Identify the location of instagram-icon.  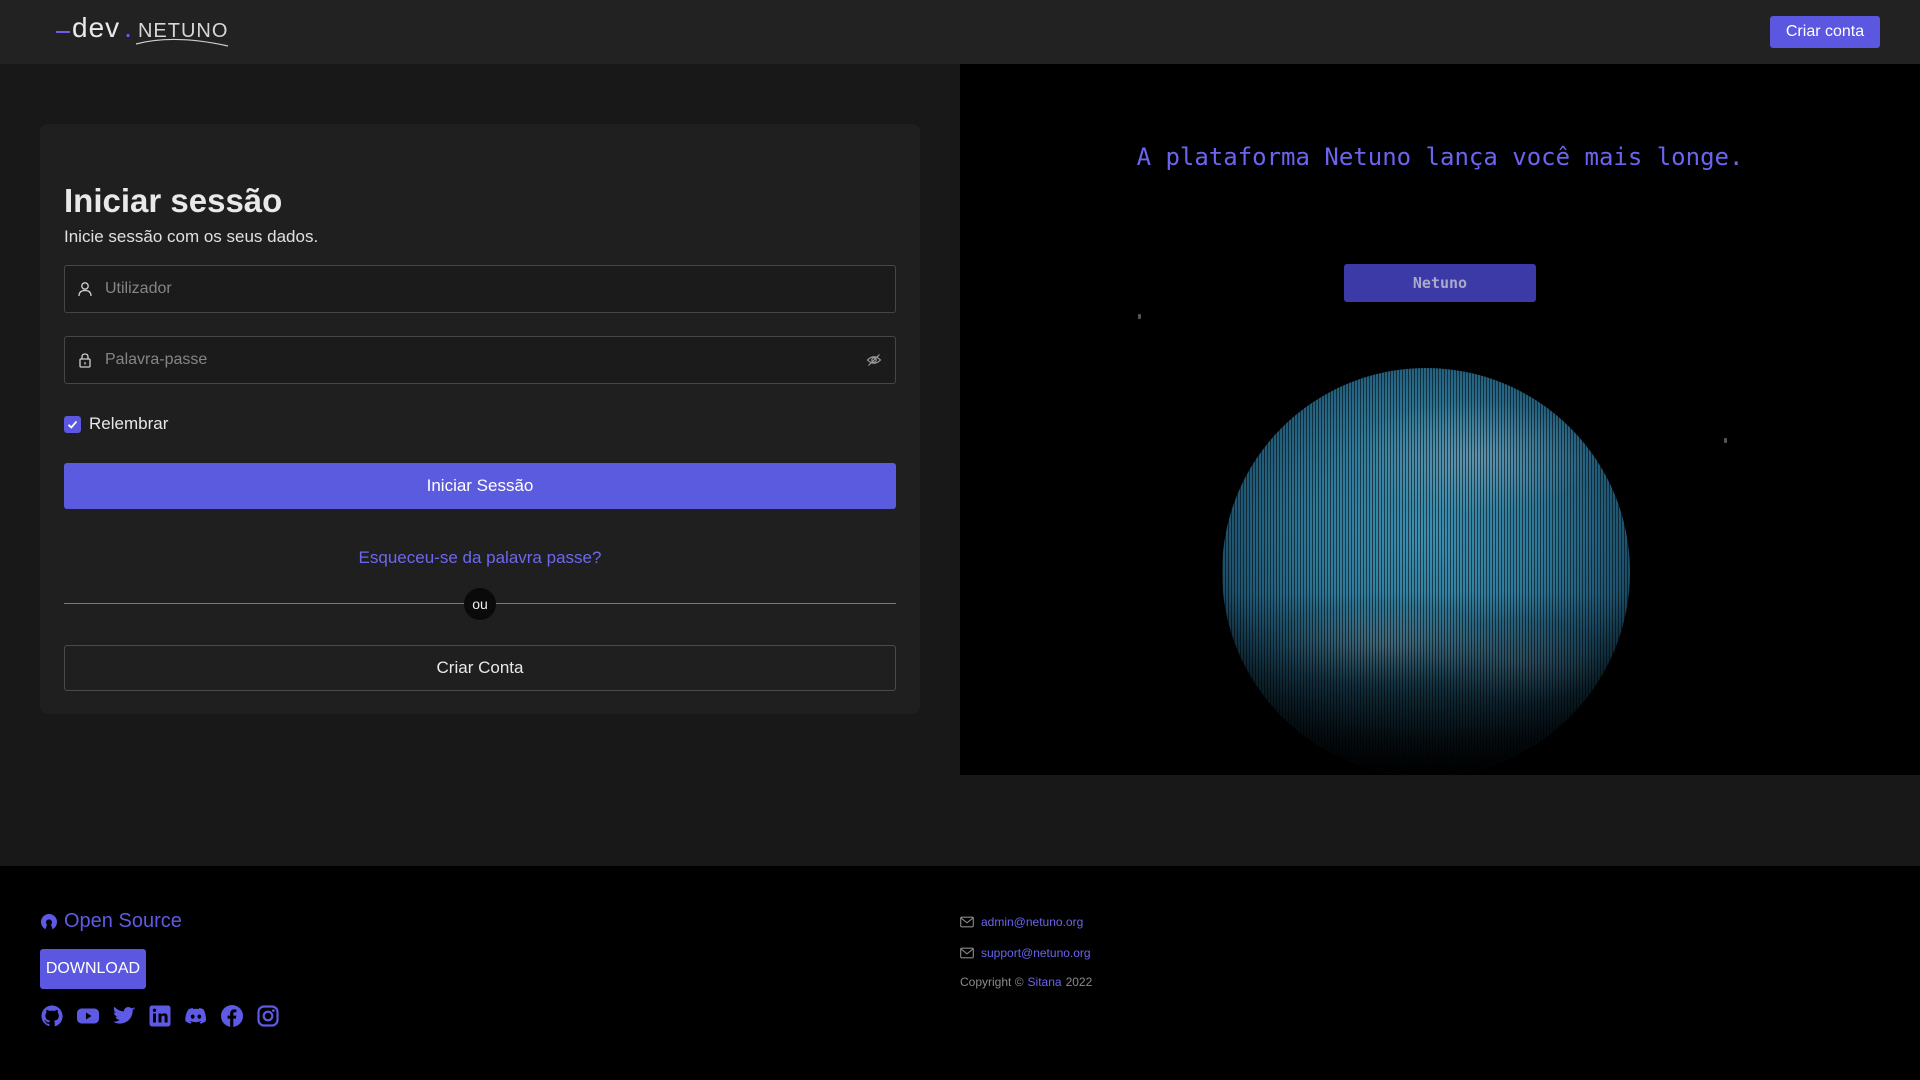
(268, 1016).